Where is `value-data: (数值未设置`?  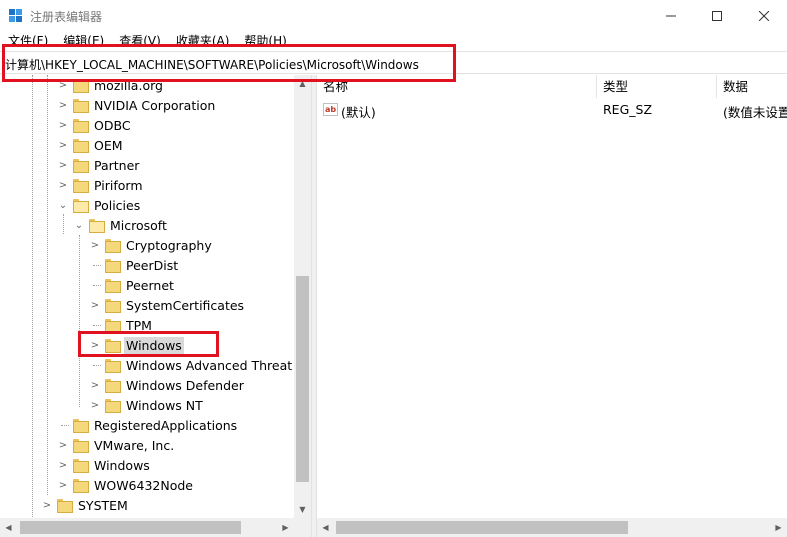 value-data: (数值未设置 is located at coordinates (755, 112).